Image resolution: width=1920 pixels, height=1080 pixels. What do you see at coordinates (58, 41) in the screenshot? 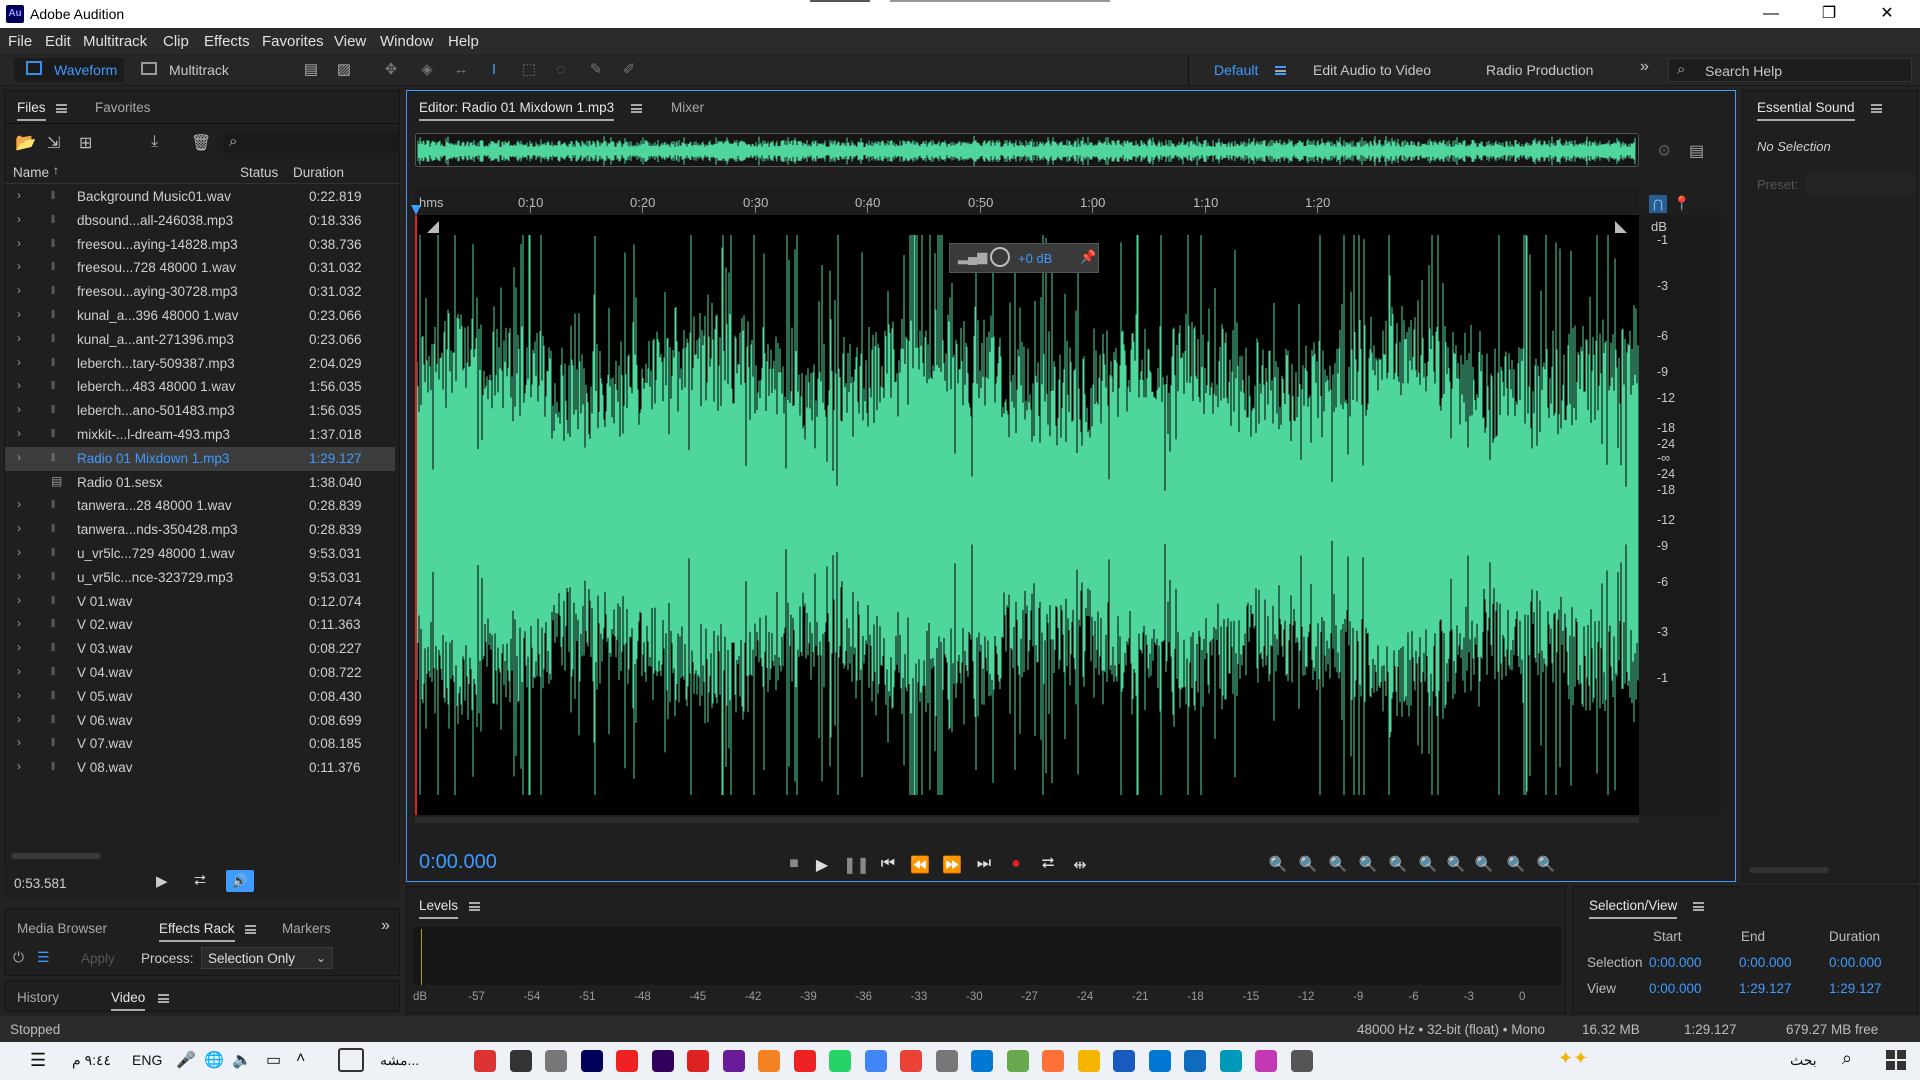
I see `menu-edit: Edit` at bounding box center [58, 41].